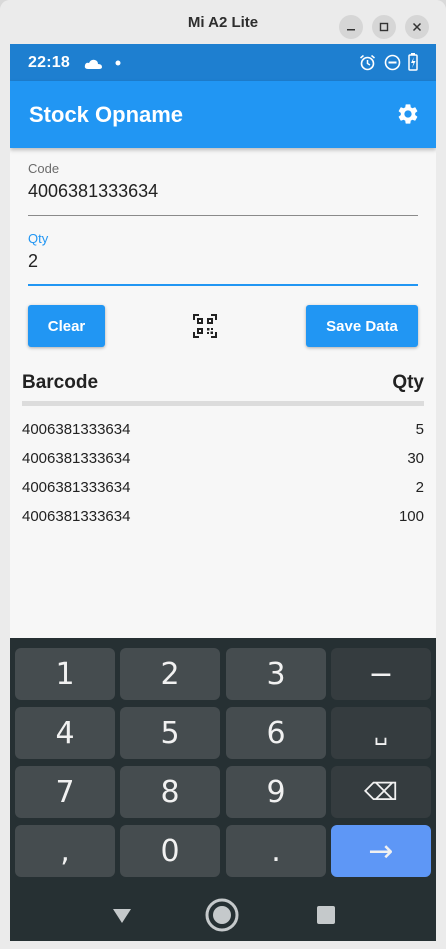 The height and width of the screenshot is (949, 446). I want to click on key-7: 7, so click(65, 792).